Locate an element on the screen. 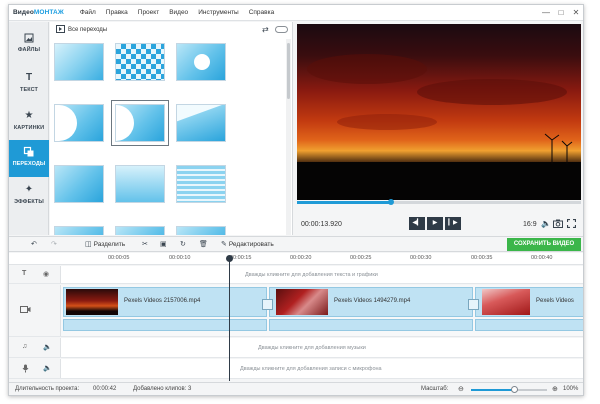 This screenshot has height=404, width=600. star-icon: ★ is located at coordinates (29, 115).